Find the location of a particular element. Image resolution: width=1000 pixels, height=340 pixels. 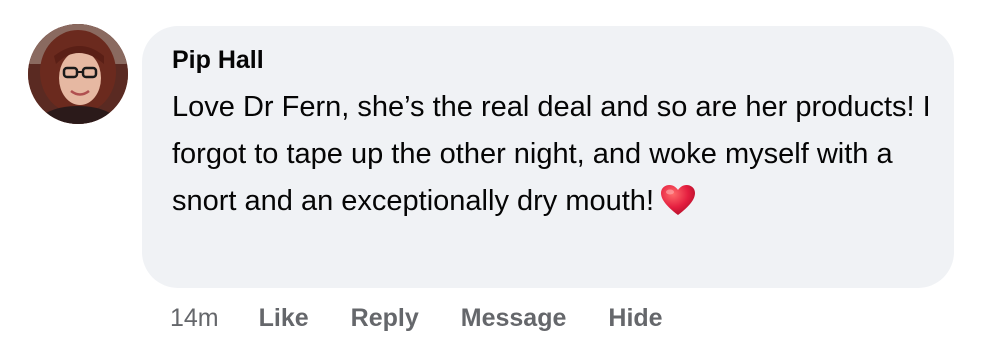

hide-button: Hide is located at coordinates (635, 318).